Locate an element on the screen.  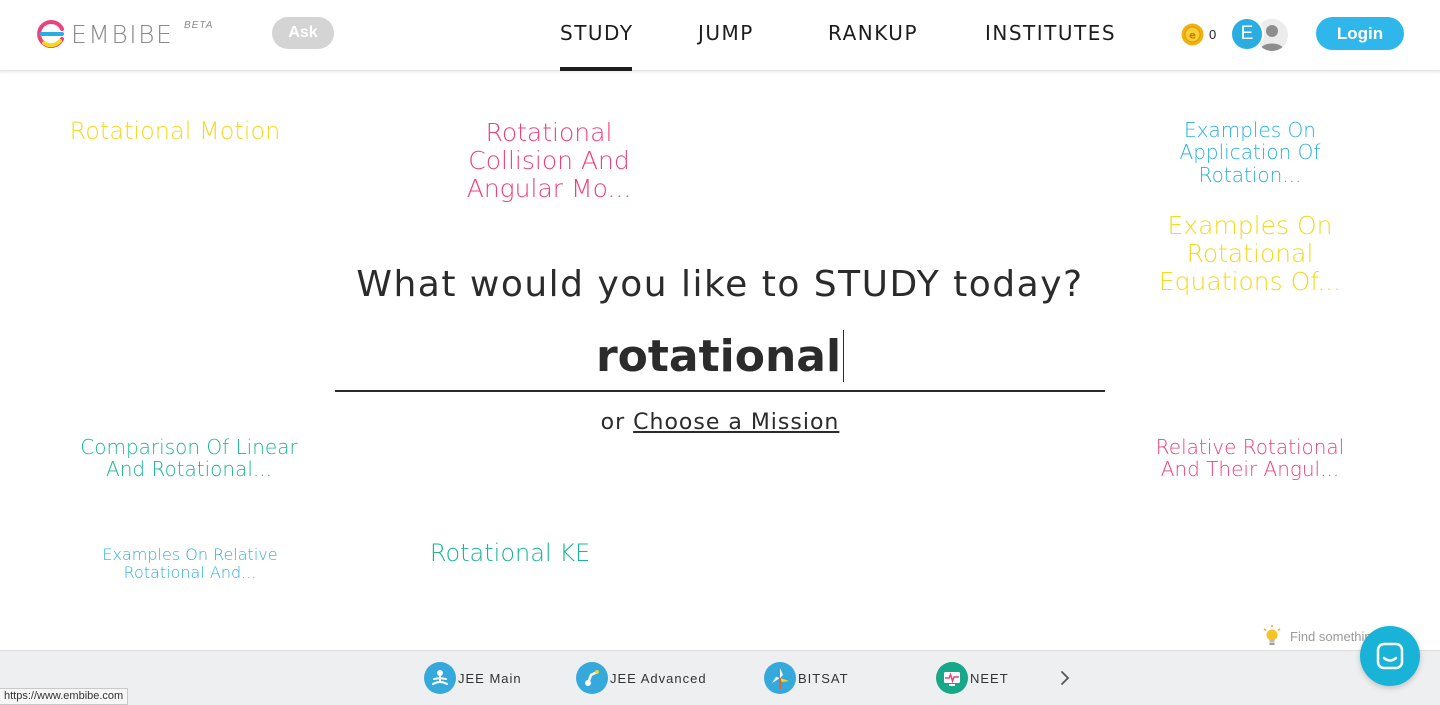
beta-badge: BETA is located at coordinates (199, 25).